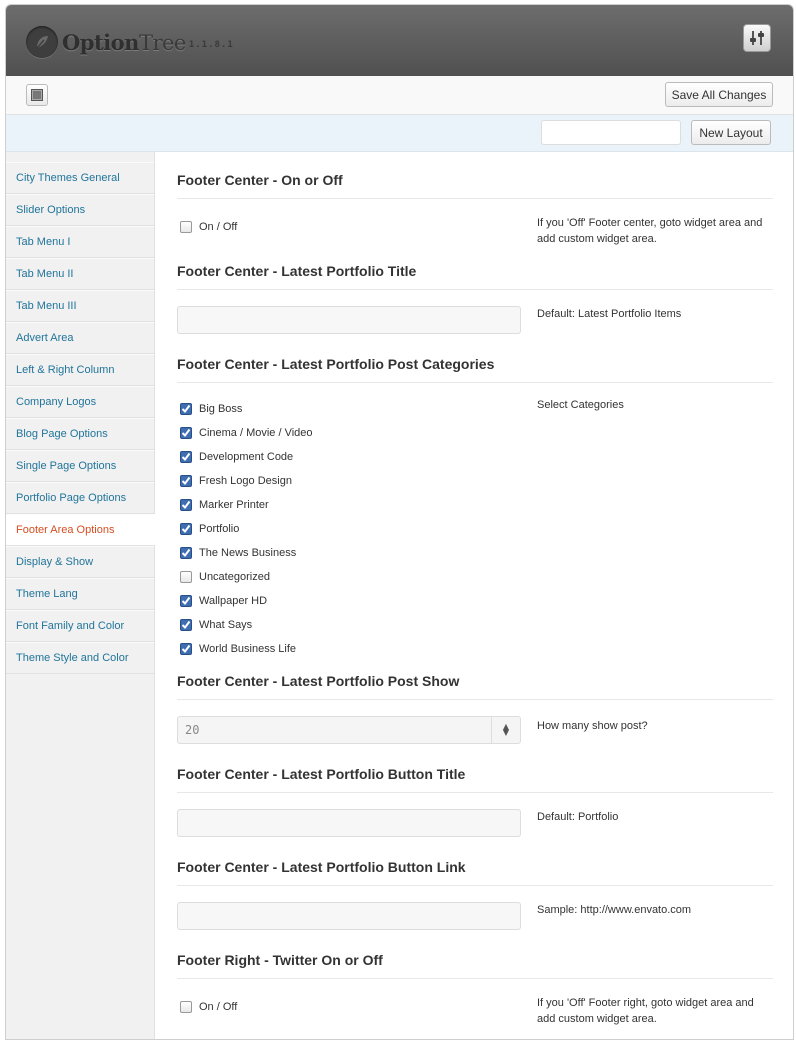 The width and height of the screenshot is (796, 1040). Describe the element at coordinates (80, 562) in the screenshot. I see `sidebar-item-display-show: Display & Show` at that location.